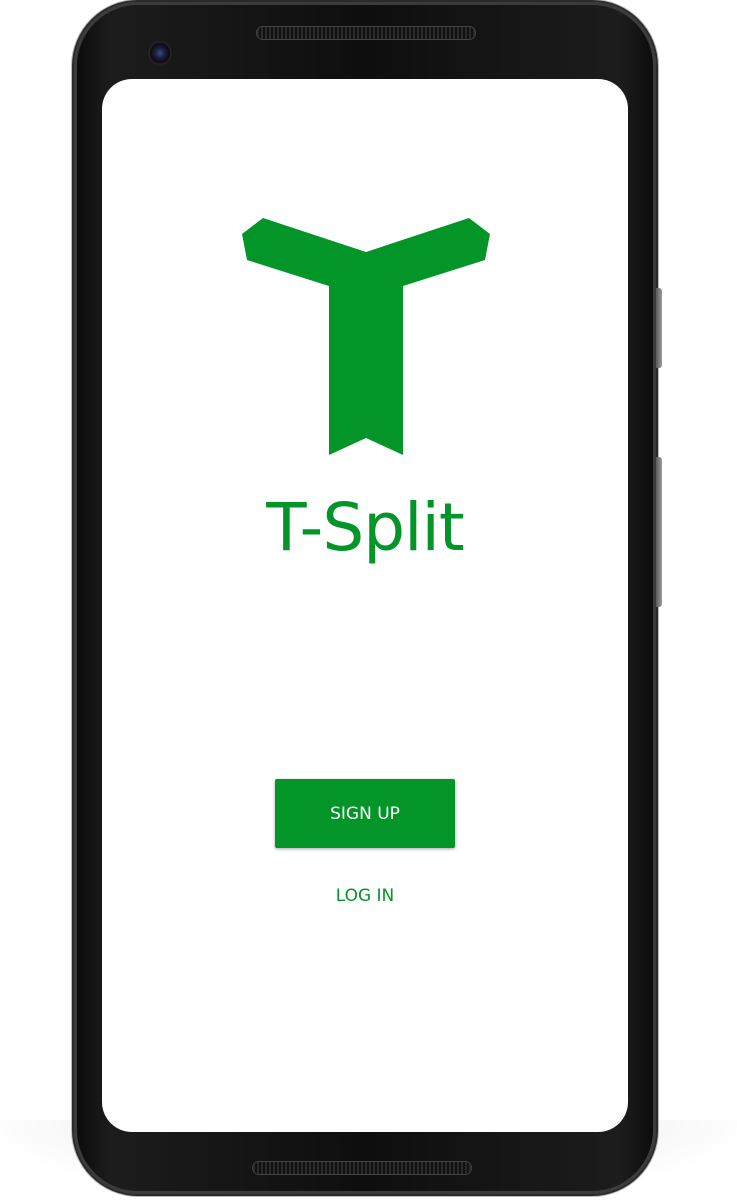 This screenshot has height=1200, width=737. I want to click on sign-up-button: SIGN UP, so click(365, 813).